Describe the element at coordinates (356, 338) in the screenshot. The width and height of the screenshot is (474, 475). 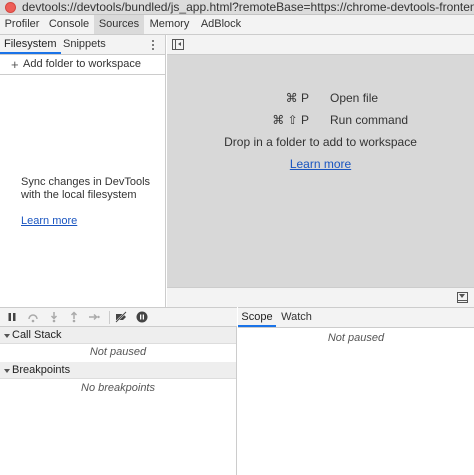
I see `scope-status: Not paused` at that location.